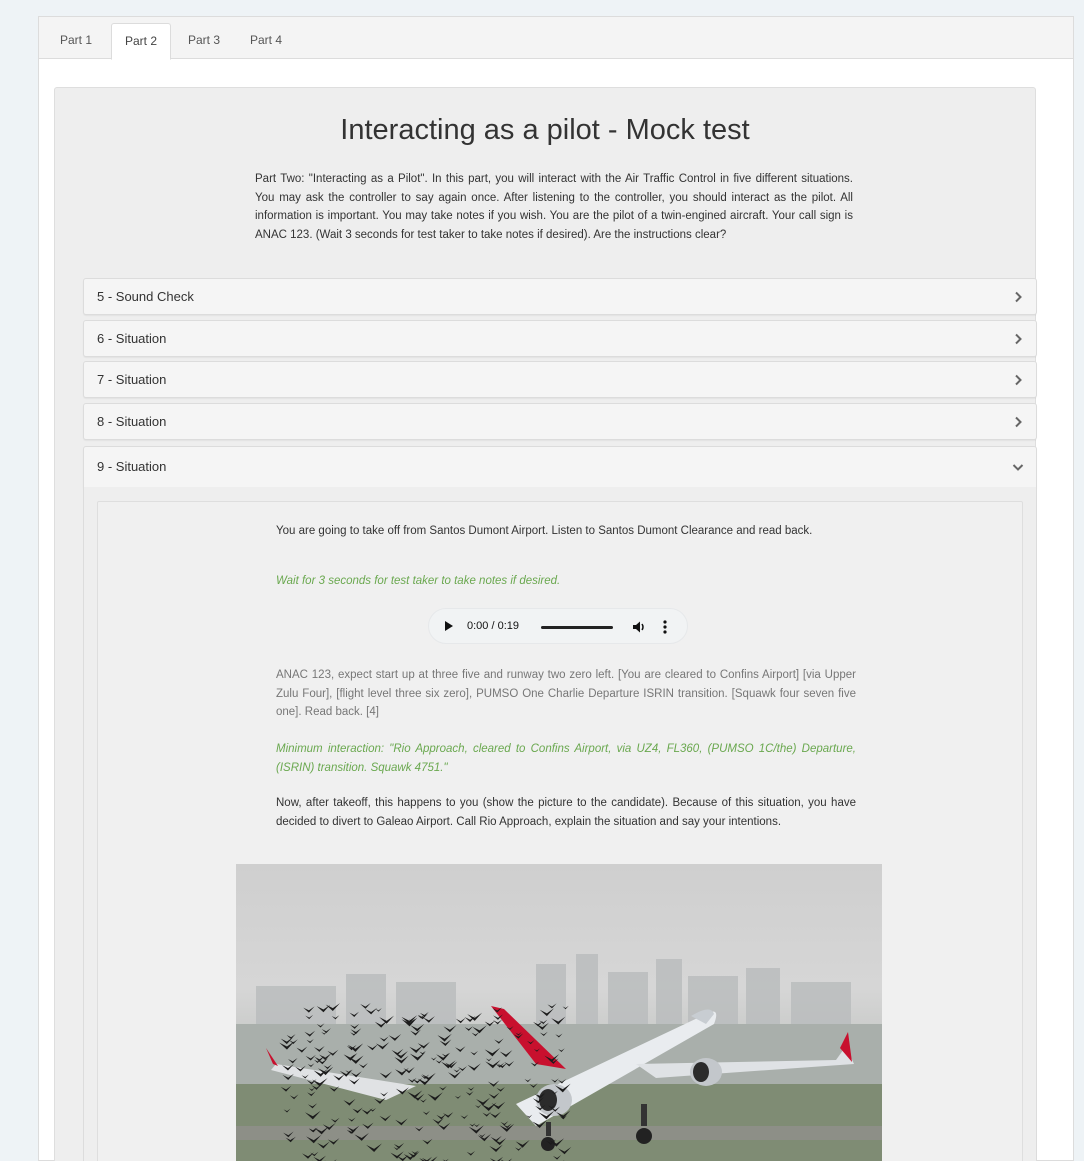 This screenshot has height=1161, width=1084. I want to click on page-title: Interacting as a pilot - Mock test, so click(545, 130).